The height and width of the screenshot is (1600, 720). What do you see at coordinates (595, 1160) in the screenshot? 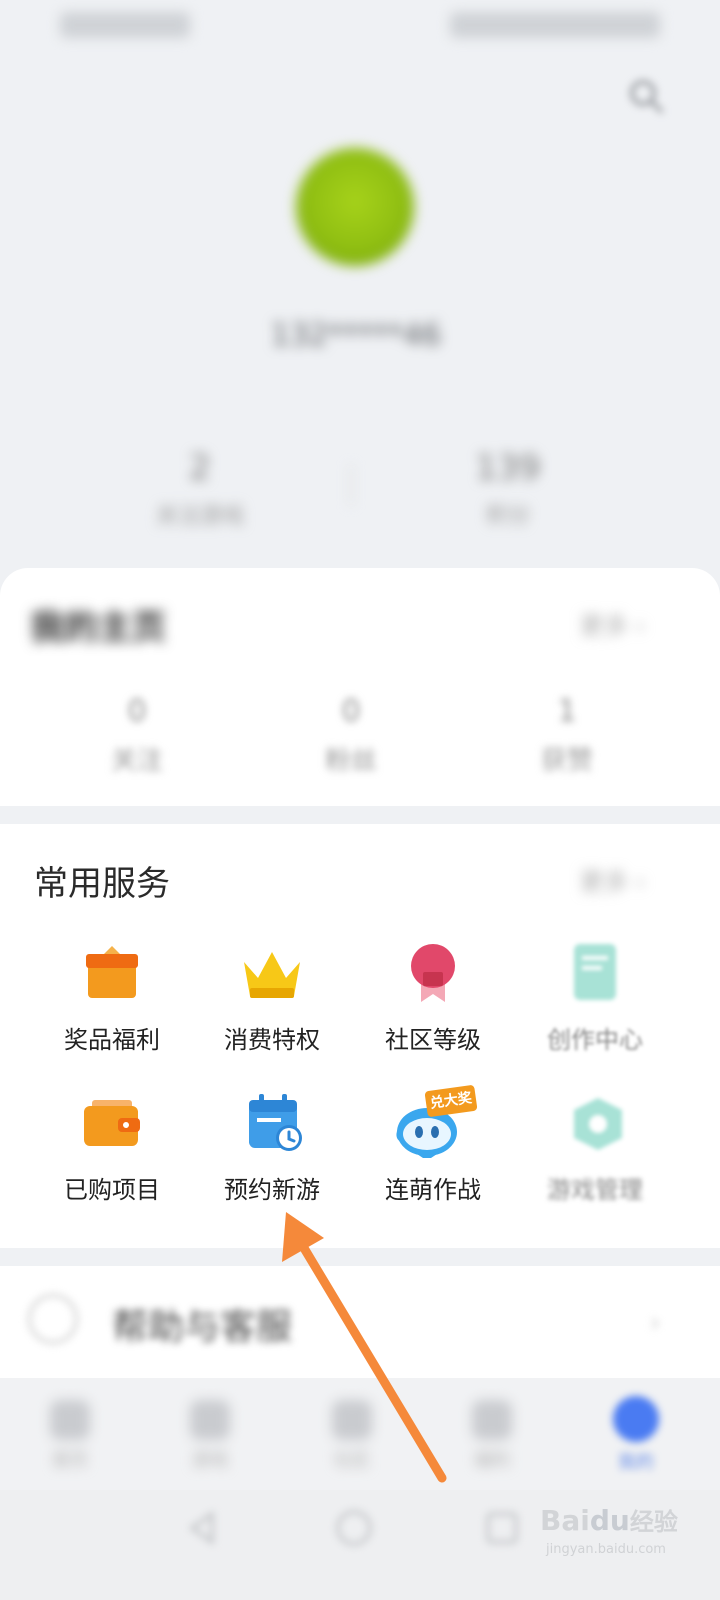
I see `service-item-game-manage: 游戏管理` at bounding box center [595, 1160].